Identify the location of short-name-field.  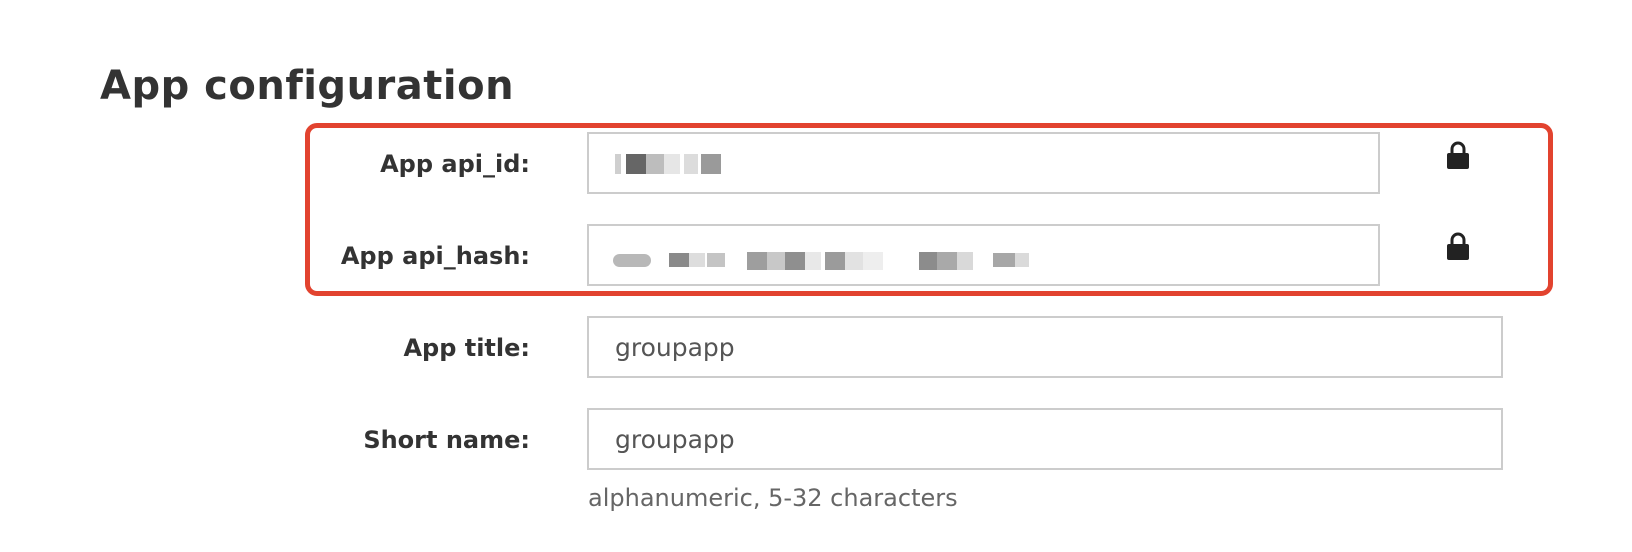
(1045, 439).